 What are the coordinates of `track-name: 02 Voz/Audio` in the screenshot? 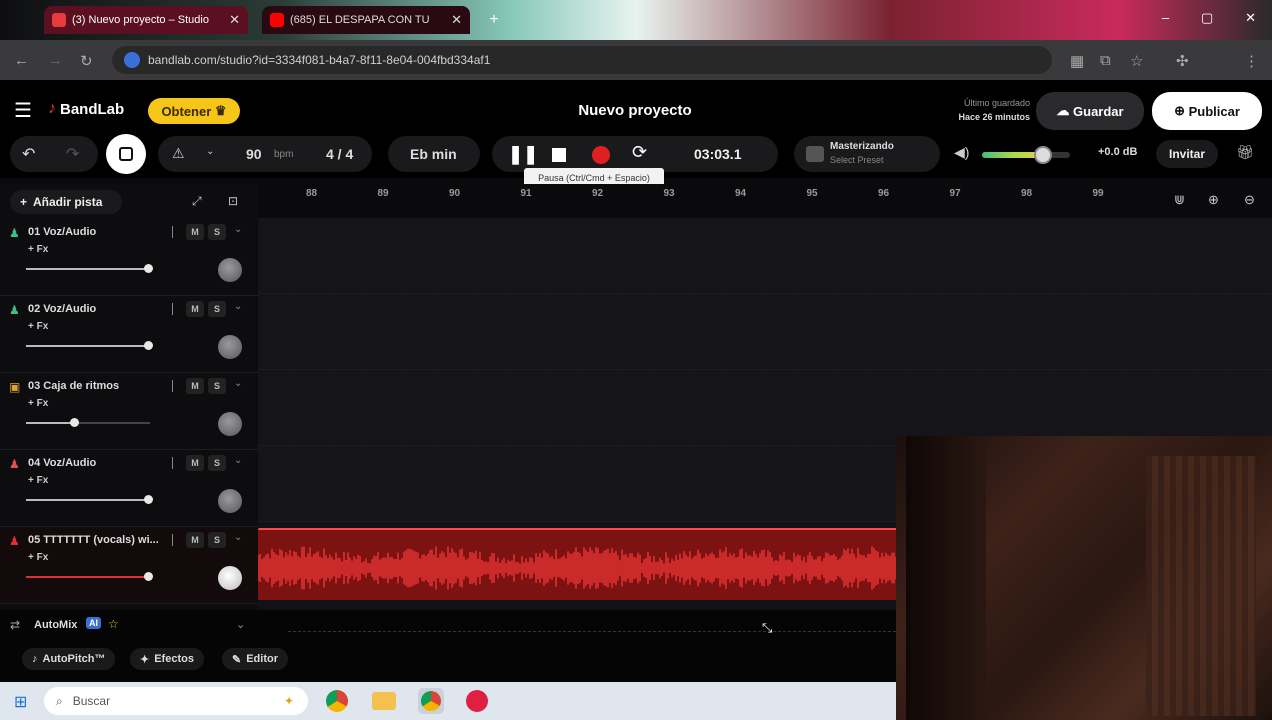 It's located at (93, 309).